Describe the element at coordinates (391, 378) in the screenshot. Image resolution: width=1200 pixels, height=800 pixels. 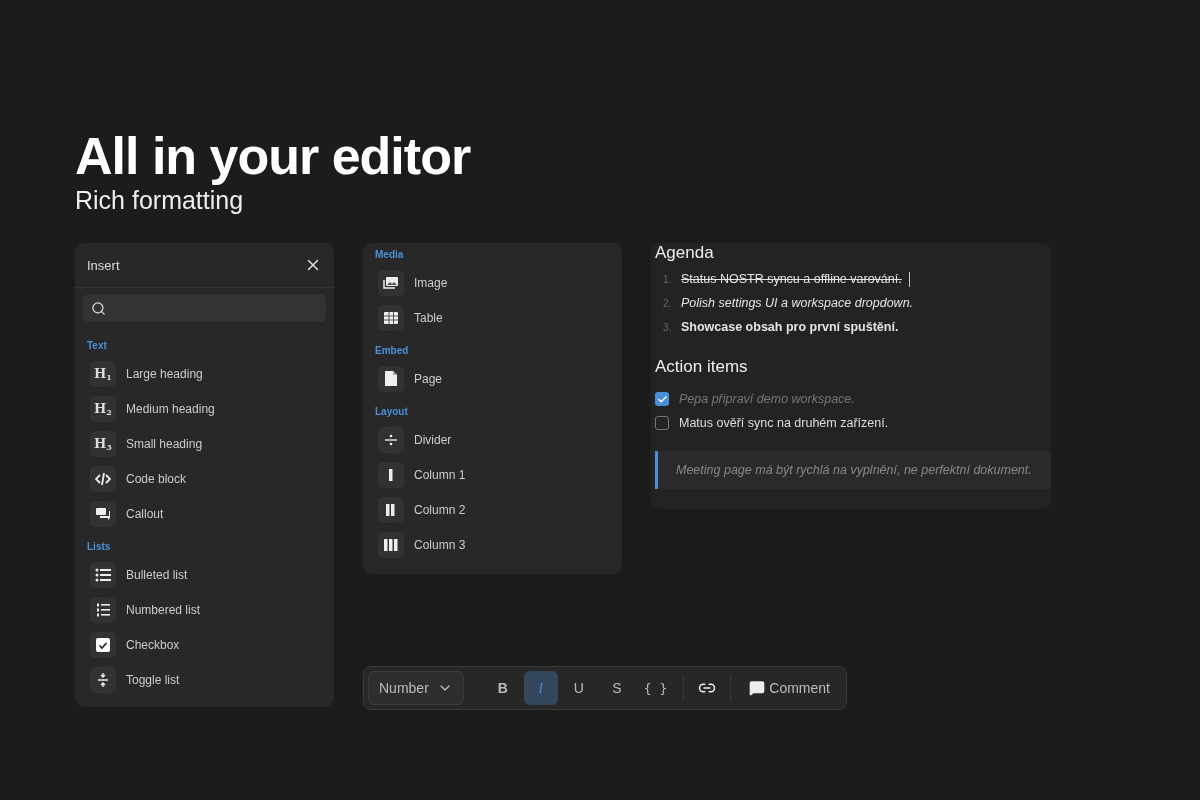
I see `page-icon` at that location.